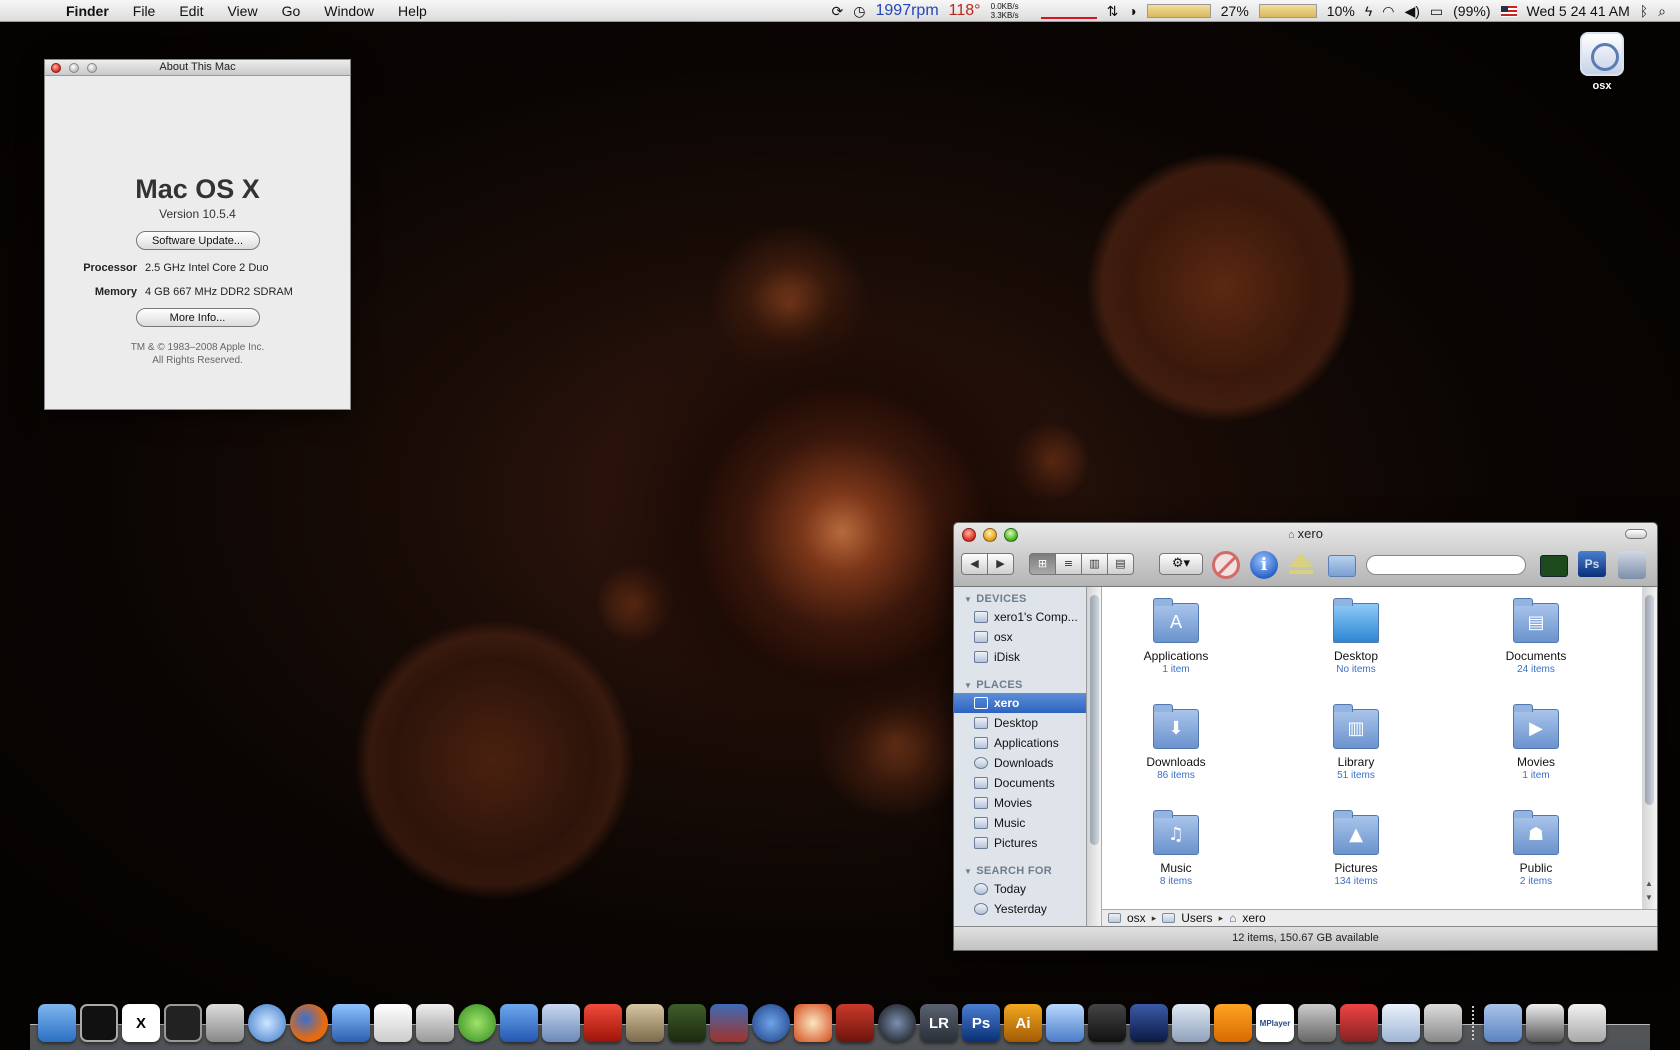  Describe the element at coordinates (1471, 11) in the screenshot. I see `battery-readout: (99%)` at that location.